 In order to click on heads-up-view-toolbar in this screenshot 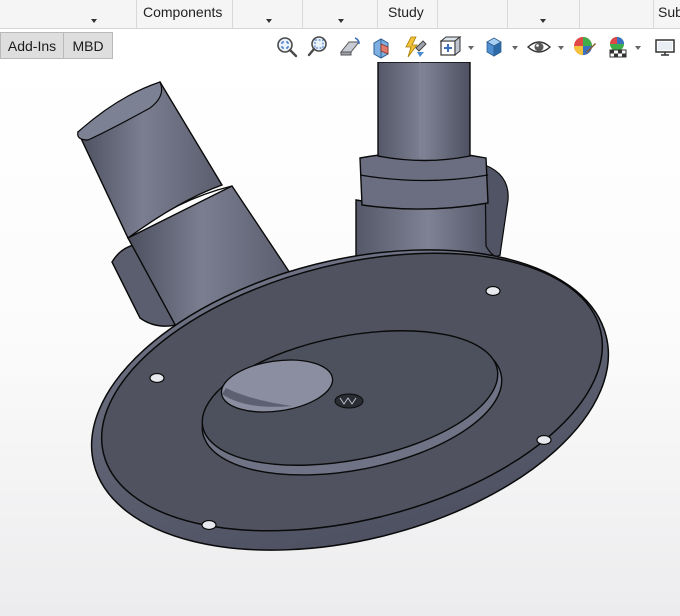, I will do `click(340, 48)`.